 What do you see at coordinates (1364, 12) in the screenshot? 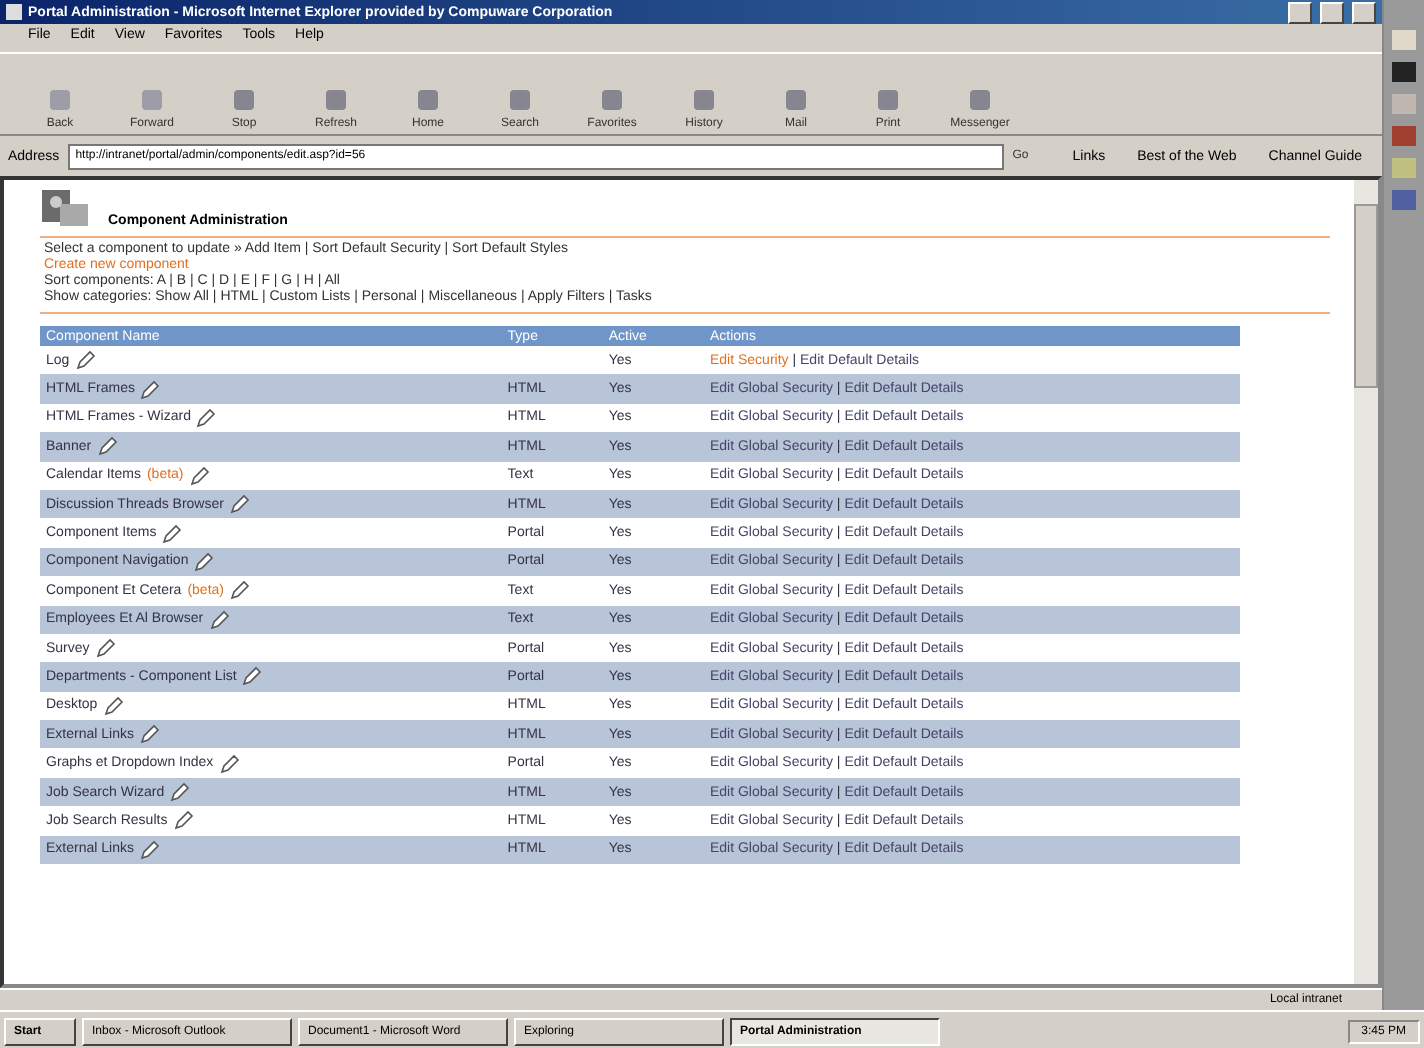
I see `close-button` at bounding box center [1364, 12].